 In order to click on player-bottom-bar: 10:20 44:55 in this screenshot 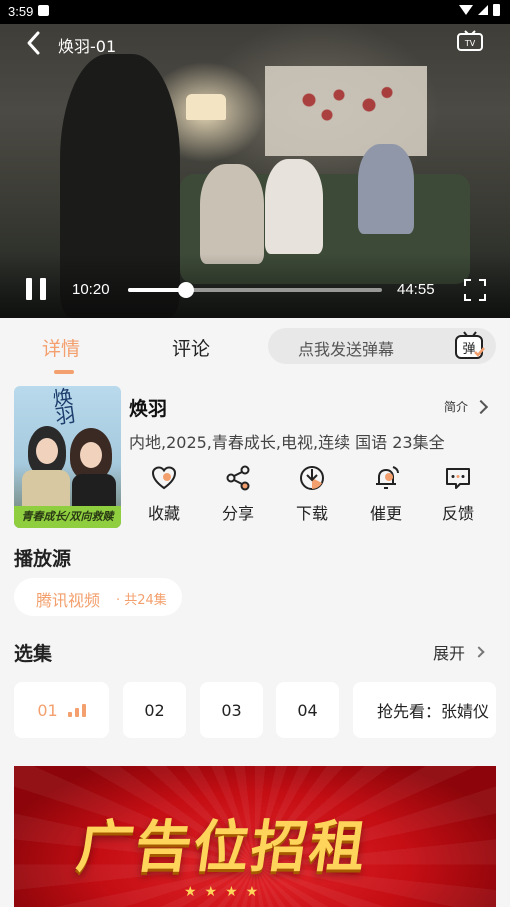, I will do `click(255, 290)`.